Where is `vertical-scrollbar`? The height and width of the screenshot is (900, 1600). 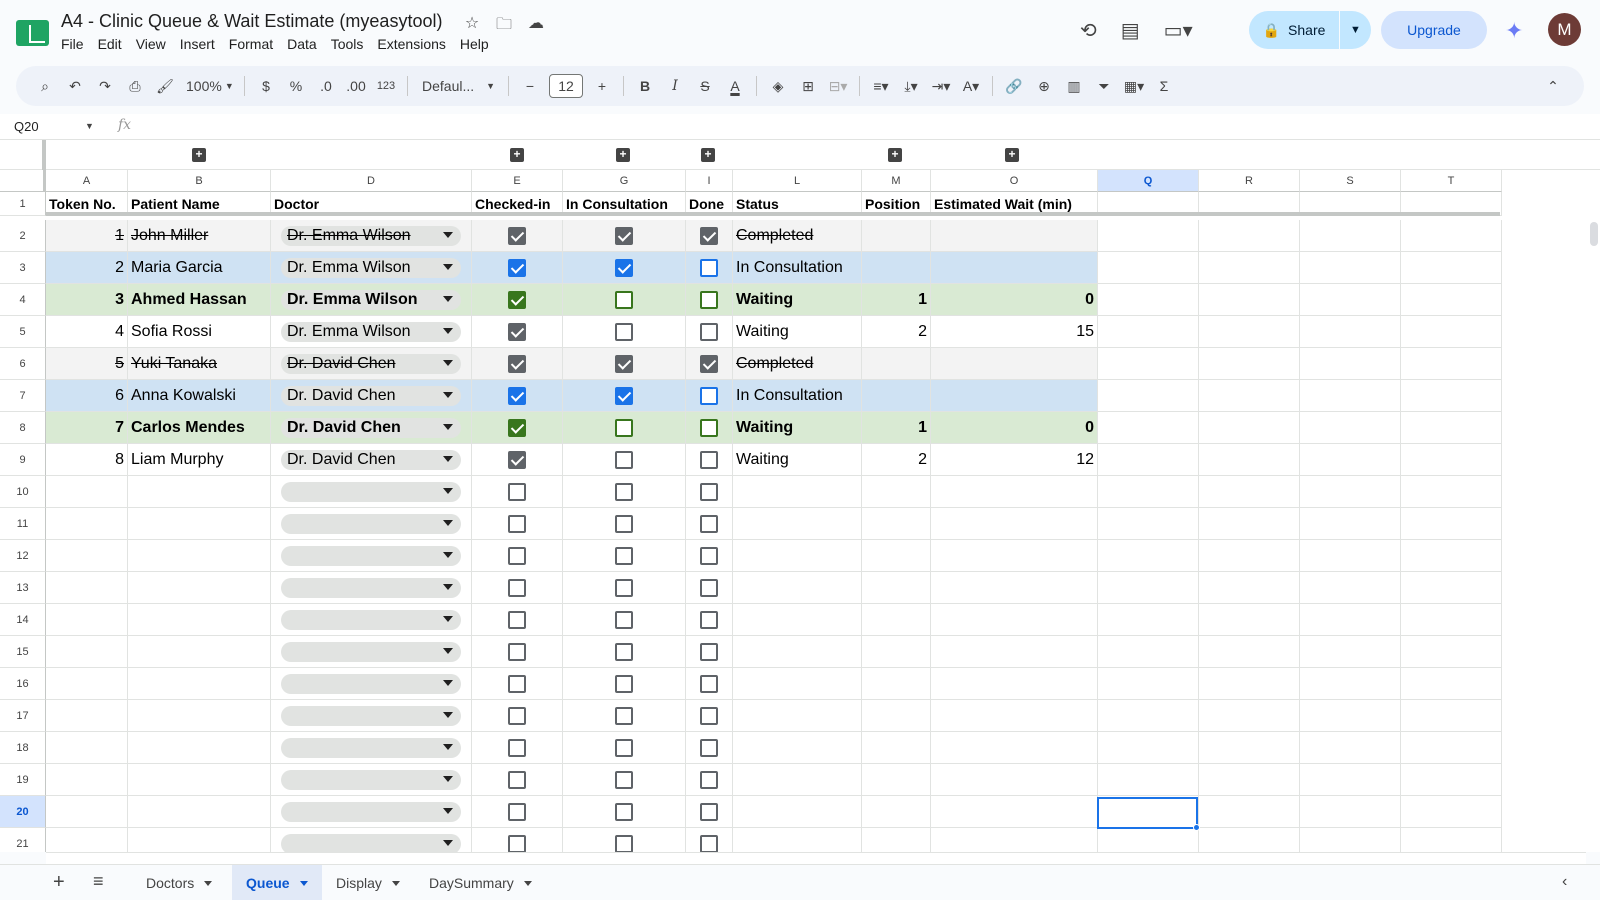
vertical-scrollbar is located at coordinates (1593, 532).